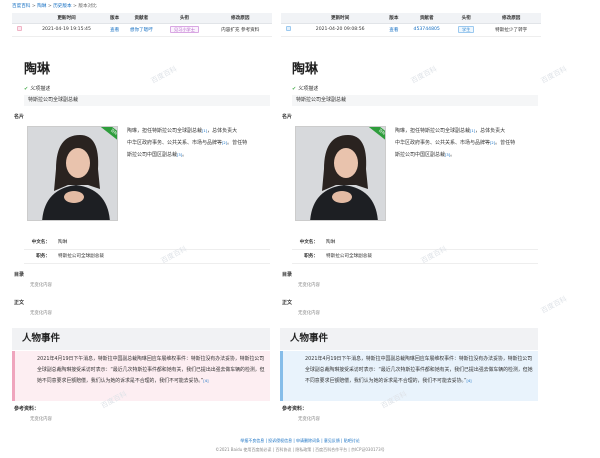  What do you see at coordinates (184, 29) in the screenshot?
I see `title-badge: 见习小学士` at bounding box center [184, 29].